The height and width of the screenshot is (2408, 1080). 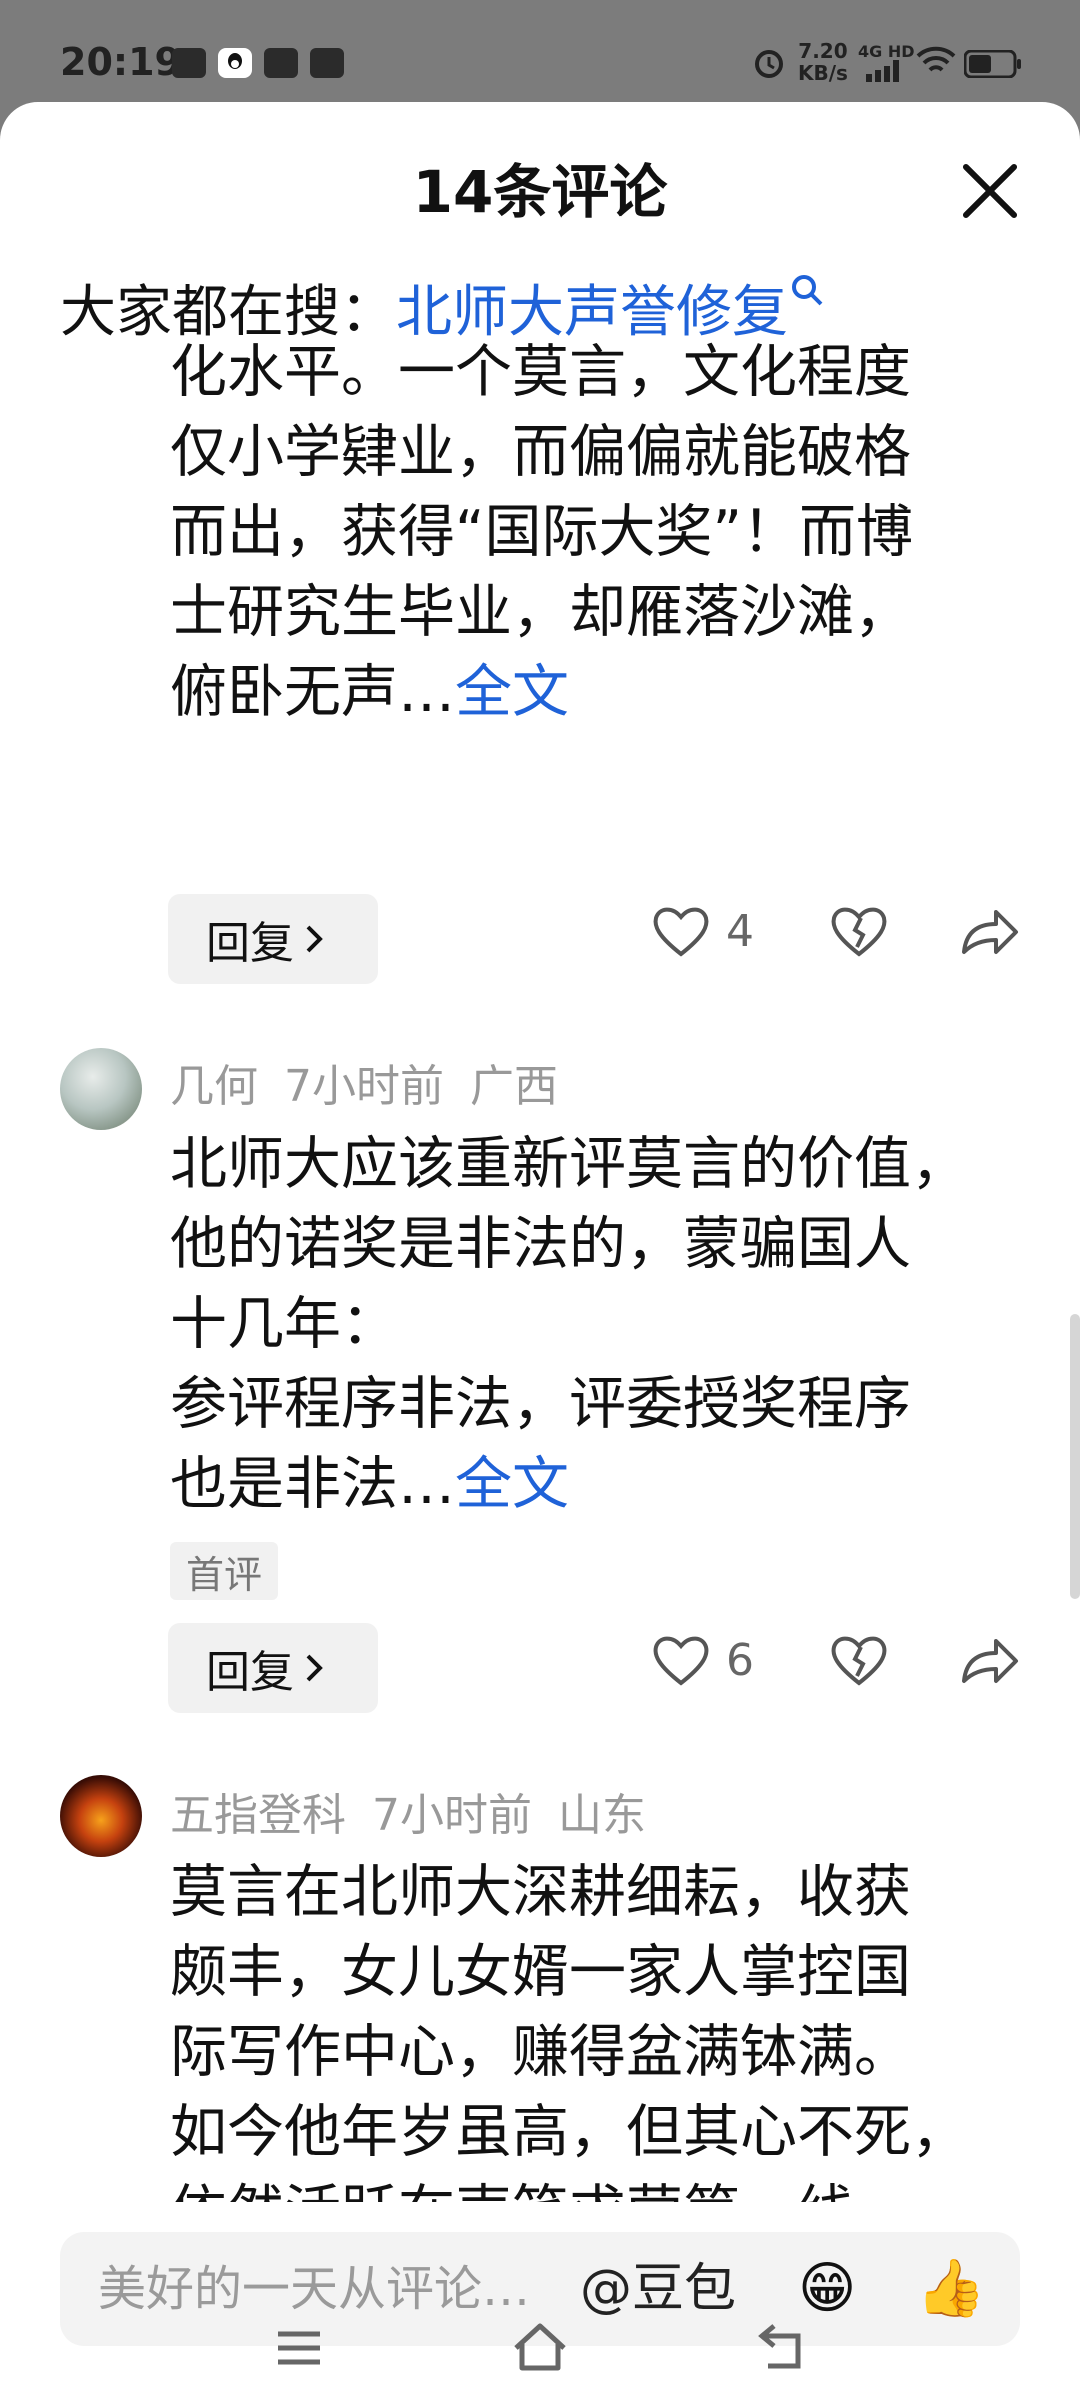 What do you see at coordinates (769, 64) in the screenshot?
I see `alarm-icon` at bounding box center [769, 64].